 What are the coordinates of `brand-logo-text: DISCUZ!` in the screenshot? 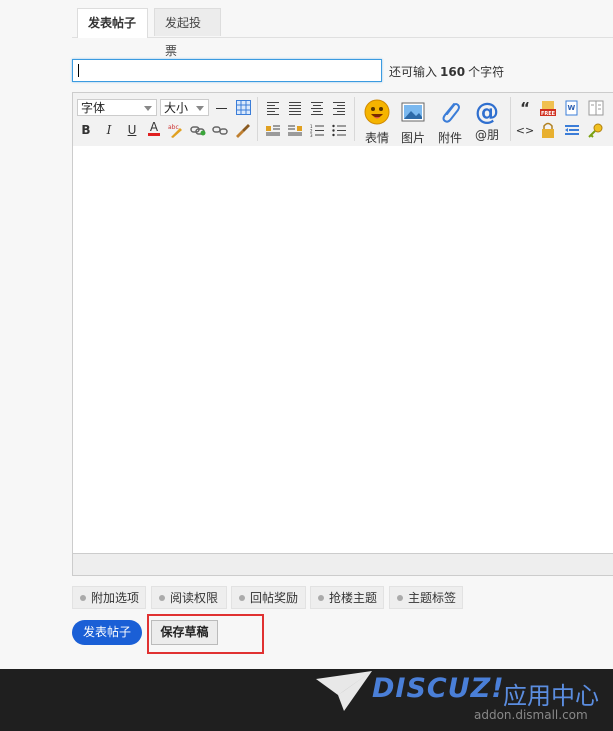 It's located at (438, 688).